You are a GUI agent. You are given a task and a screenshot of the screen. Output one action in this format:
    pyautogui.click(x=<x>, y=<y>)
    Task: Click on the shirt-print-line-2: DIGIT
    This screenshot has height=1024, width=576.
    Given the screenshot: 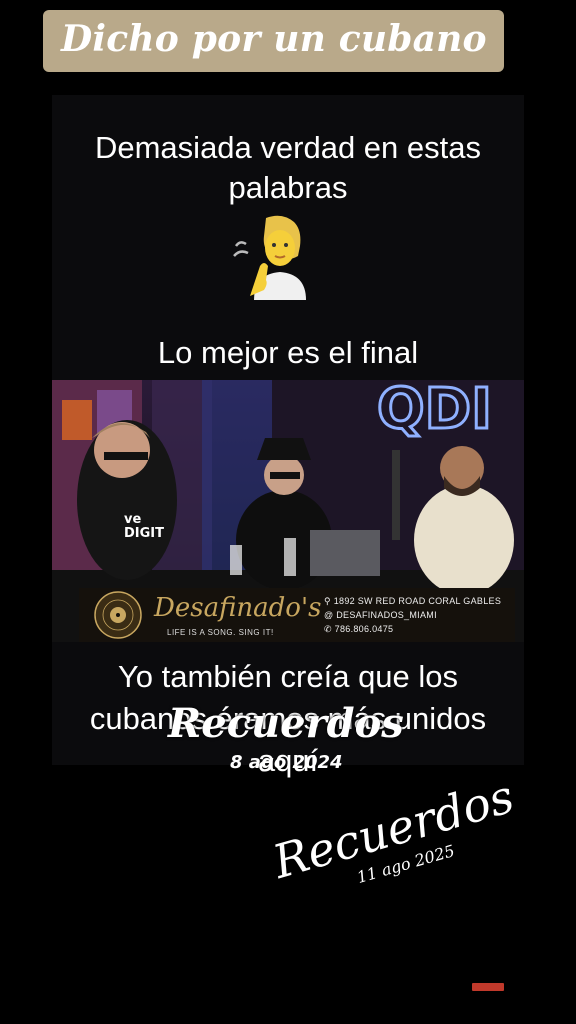 What is the action you would take?
    pyautogui.click(x=144, y=533)
    